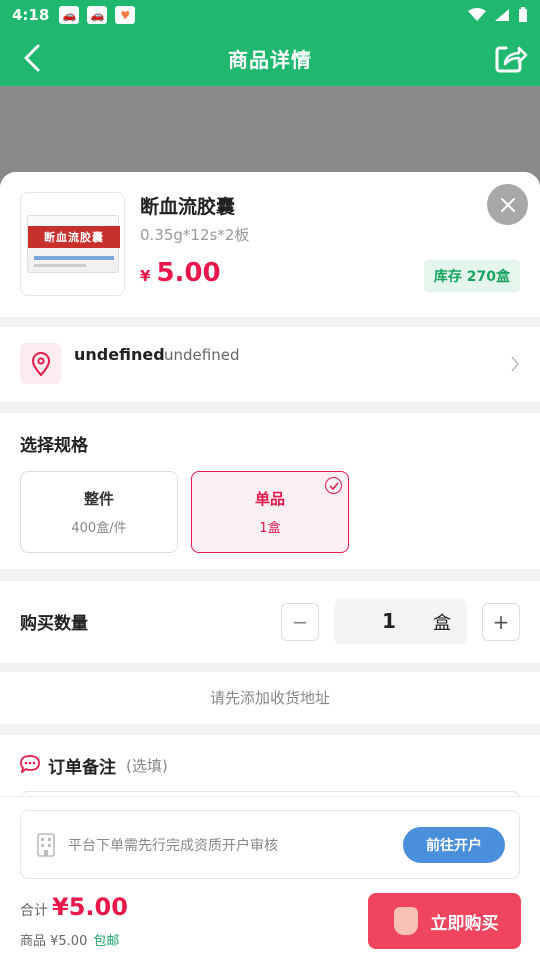 The image size is (540, 960). Describe the element at coordinates (34, 911) in the screenshot. I see `total-label: 合计` at that location.